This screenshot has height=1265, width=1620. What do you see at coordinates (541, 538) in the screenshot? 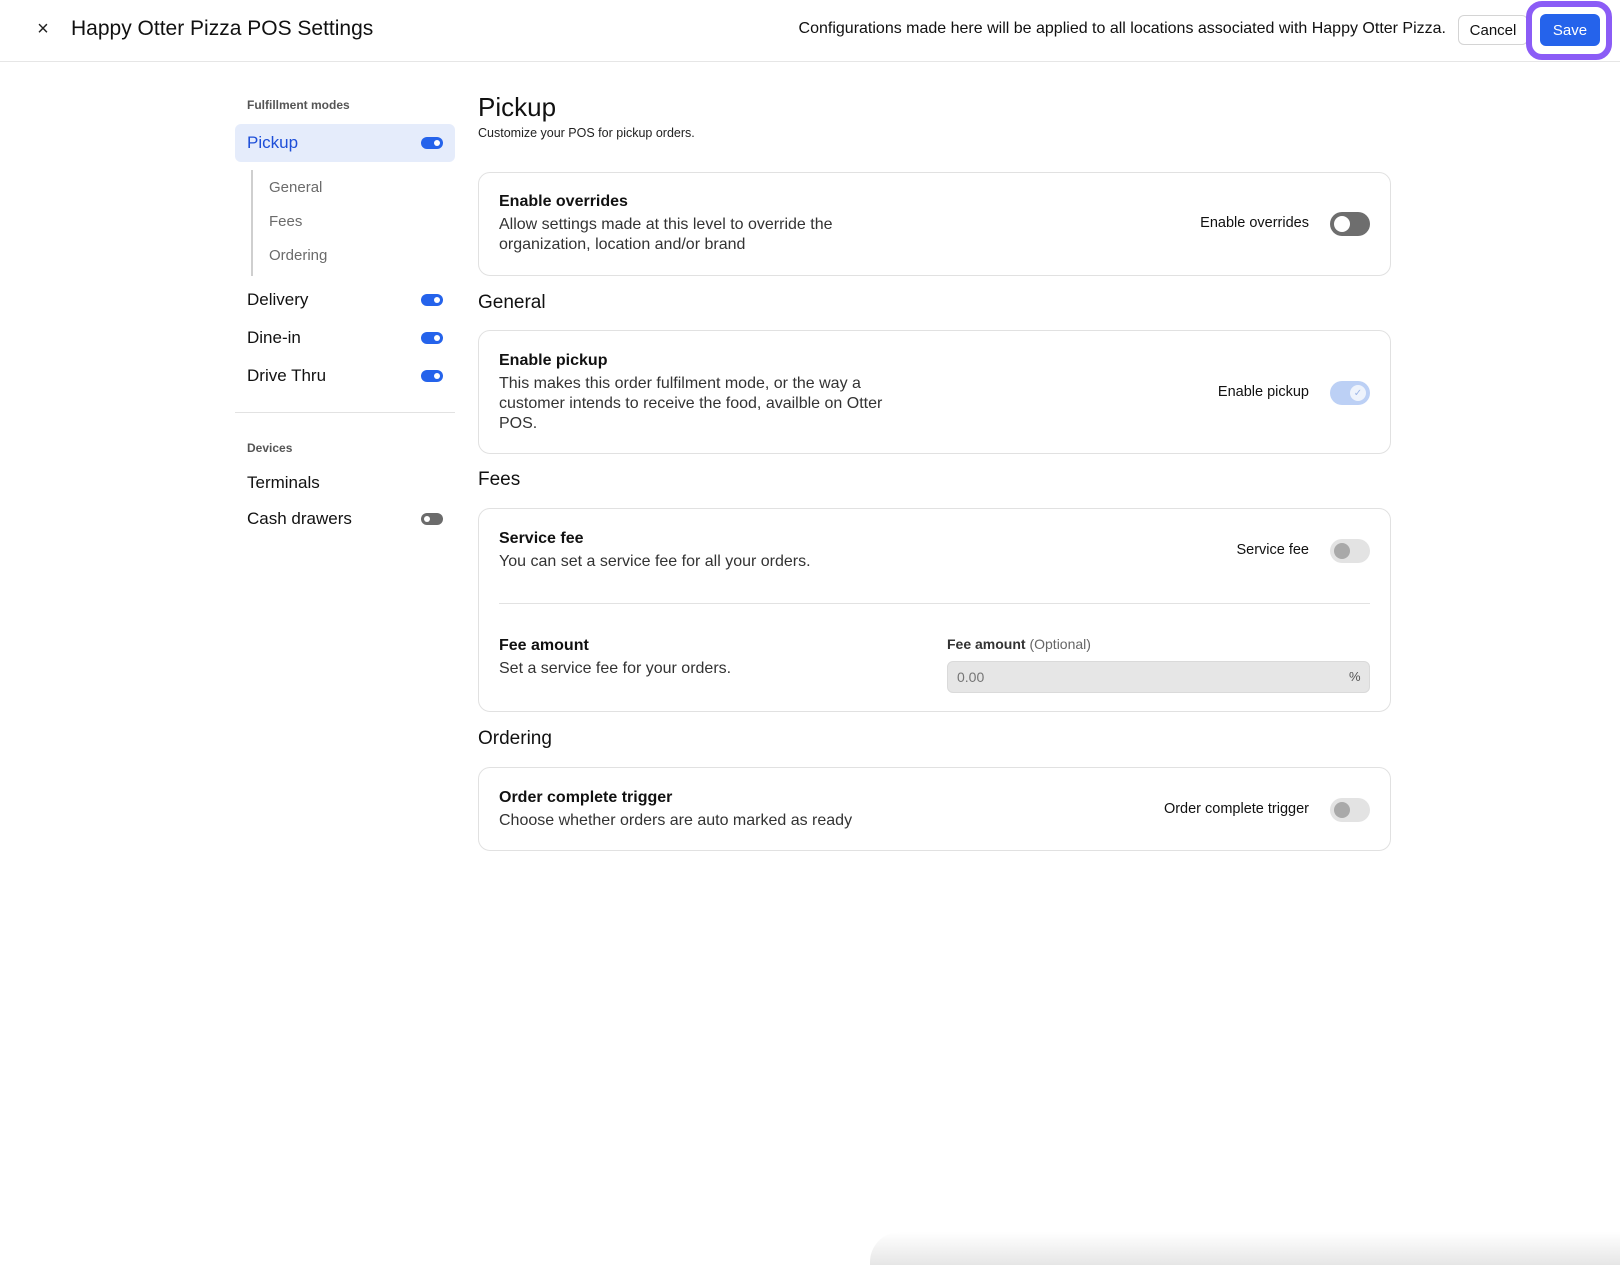
I see `service-fee-title: Service fee` at bounding box center [541, 538].